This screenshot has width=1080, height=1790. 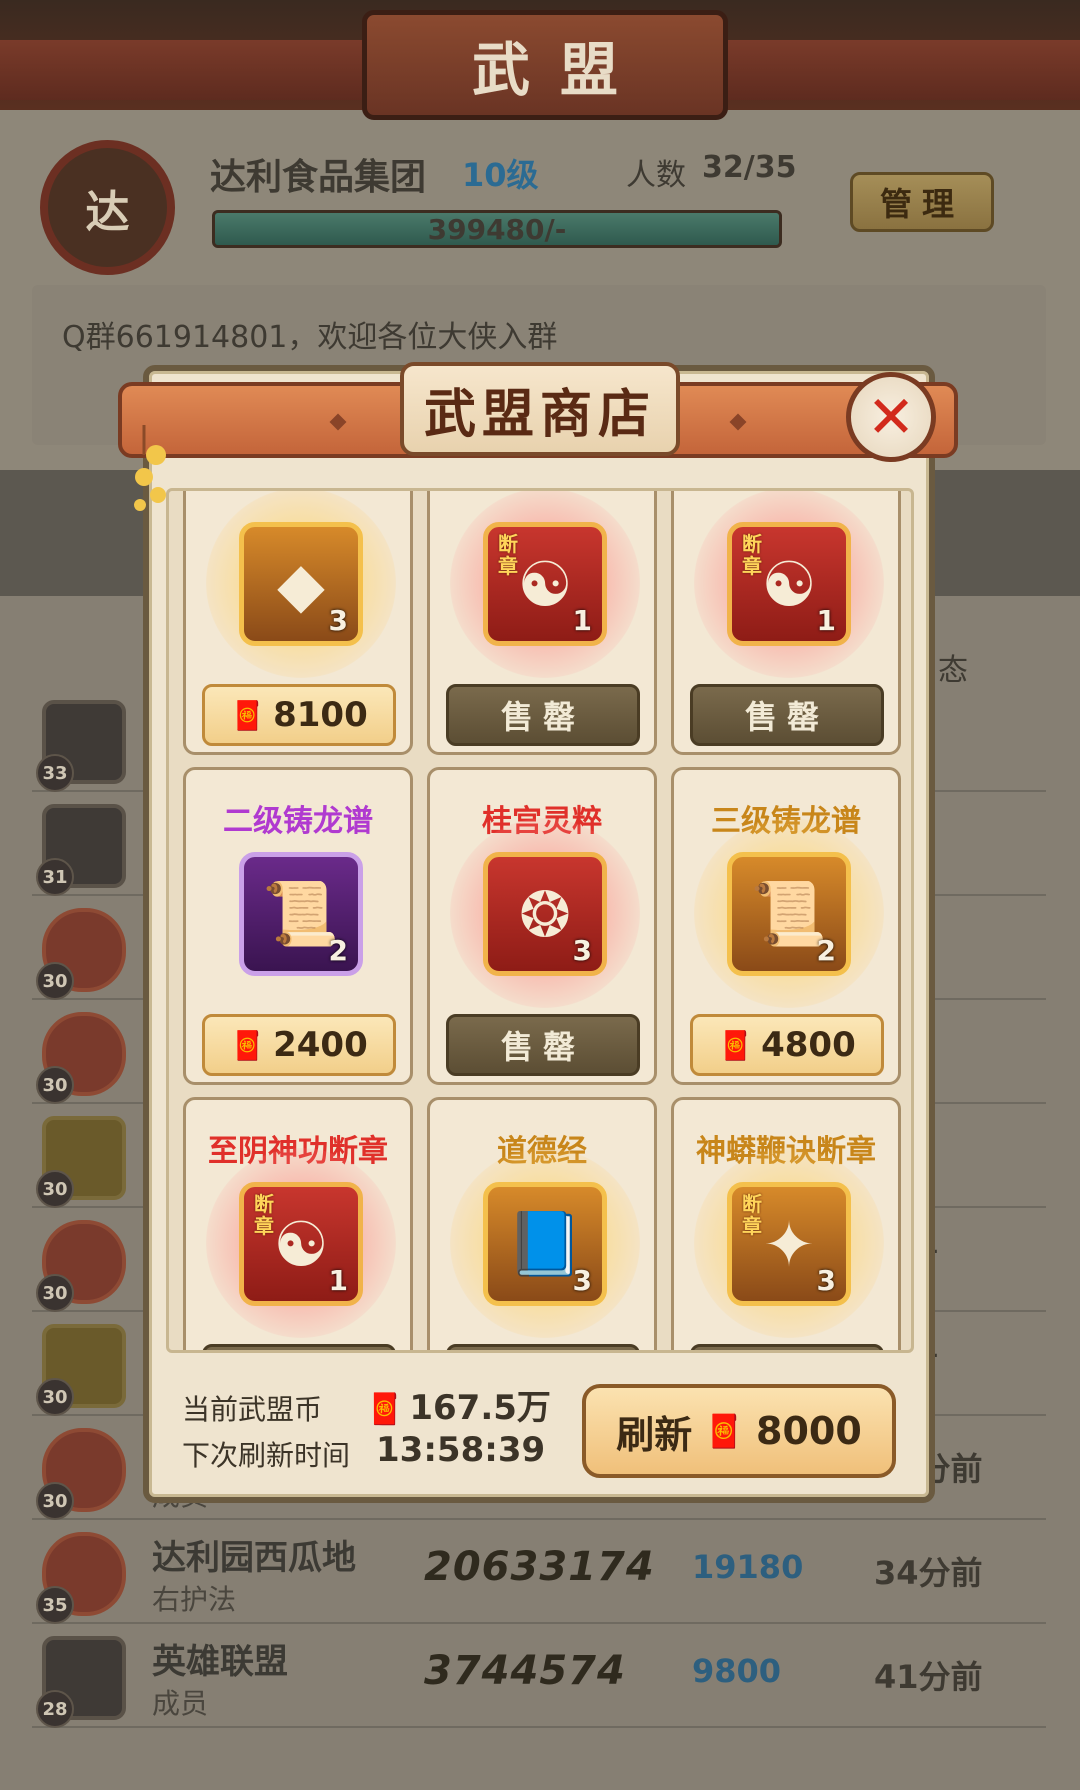 I want to click on buy-button: 🧧 8100, so click(x=299, y=715).